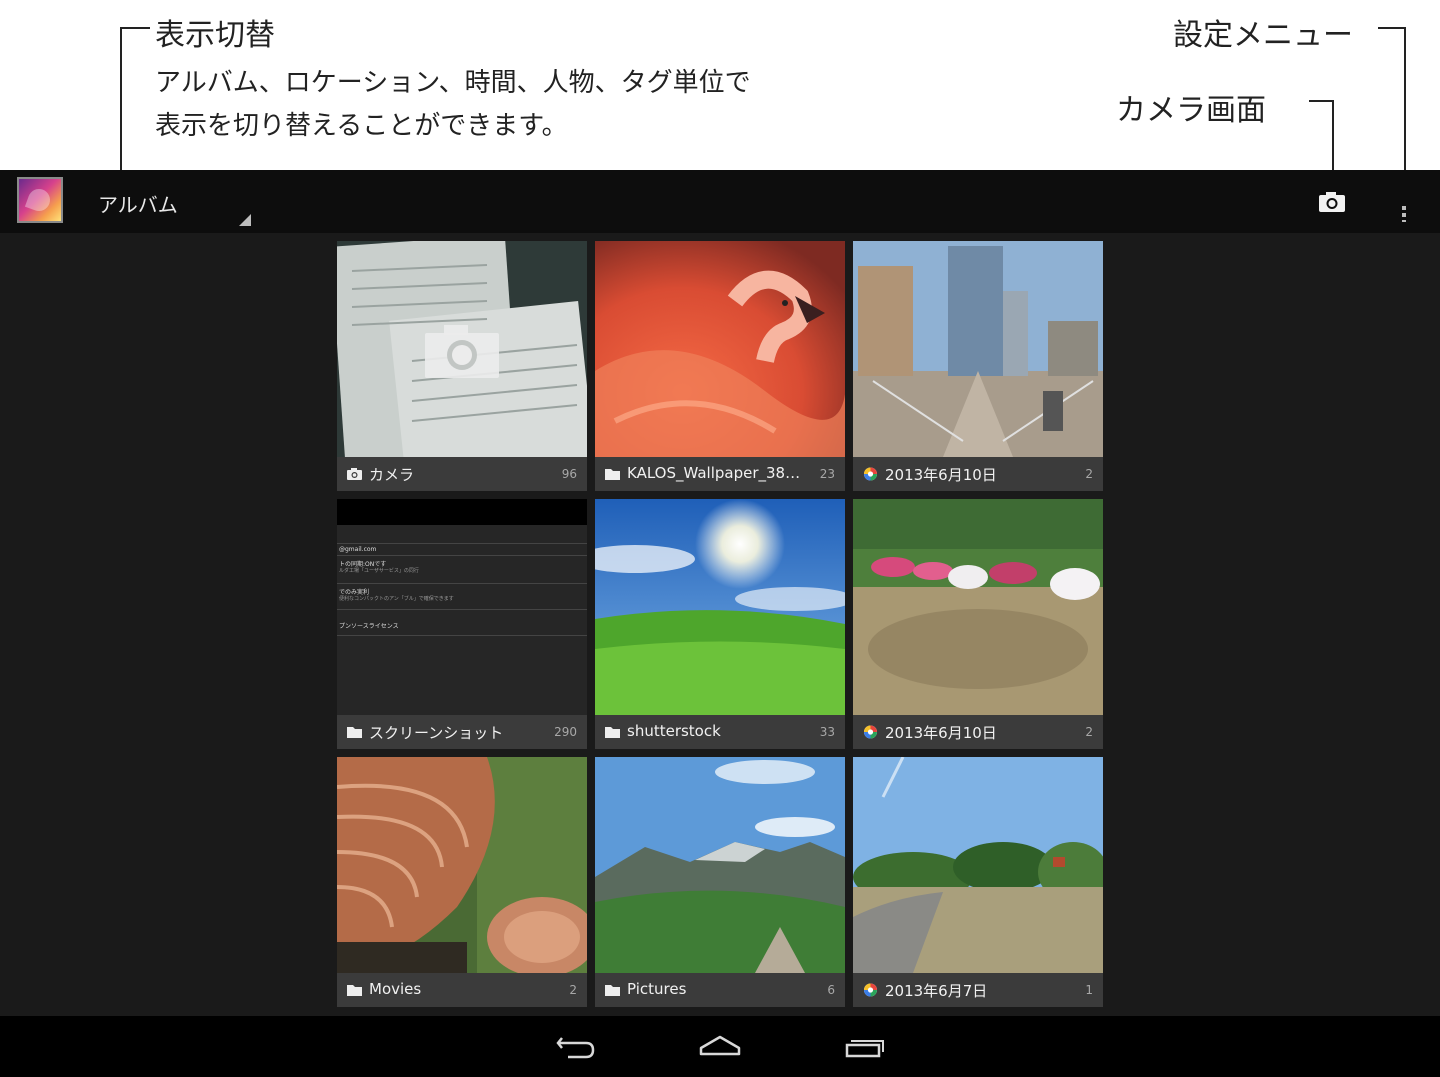 This screenshot has width=1440, height=1077. What do you see at coordinates (245, 220) in the screenshot?
I see `spinner-indicator-icon` at bounding box center [245, 220].